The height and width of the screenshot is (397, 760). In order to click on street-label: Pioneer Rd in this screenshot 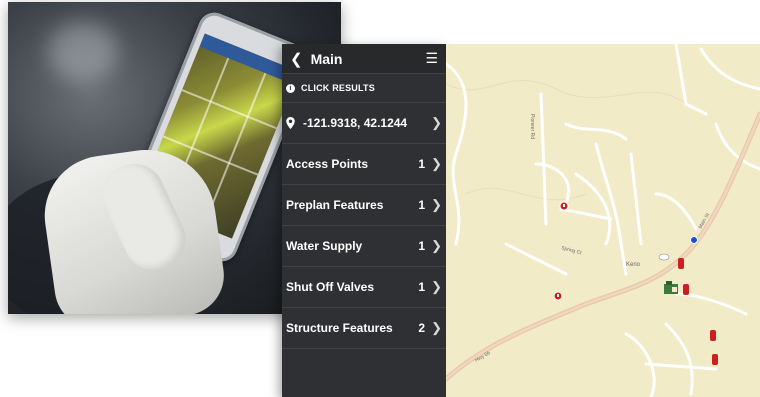, I will do `click(532, 126)`.